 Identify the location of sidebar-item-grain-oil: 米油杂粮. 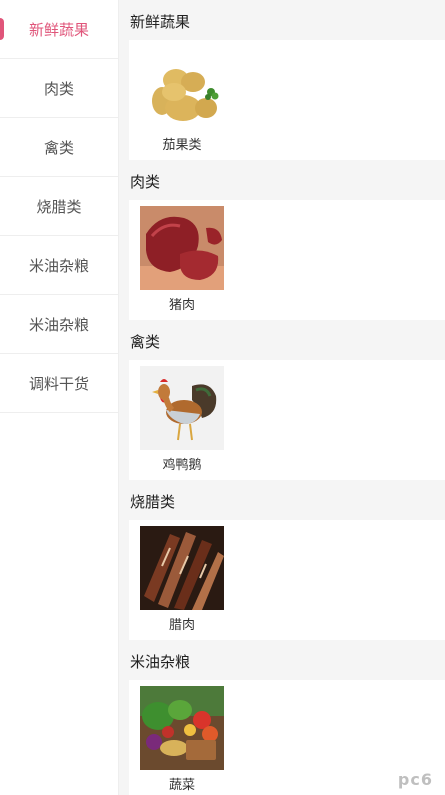
(59, 265).